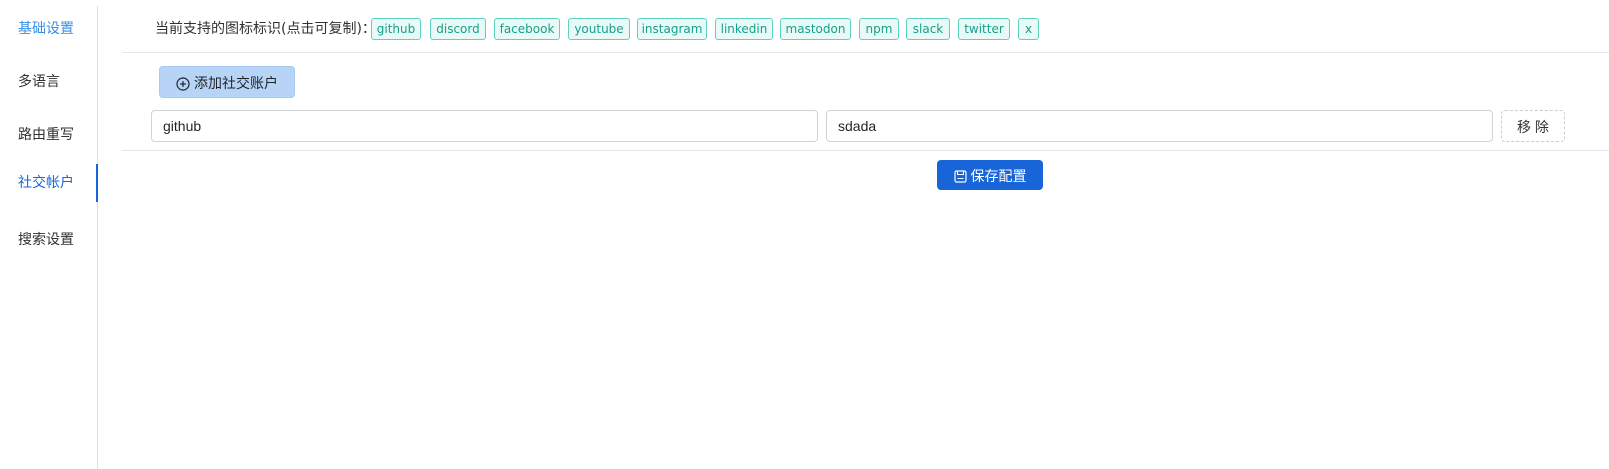 The image size is (1609, 469). What do you see at coordinates (928, 29) in the screenshot?
I see `tag-slack: slack` at bounding box center [928, 29].